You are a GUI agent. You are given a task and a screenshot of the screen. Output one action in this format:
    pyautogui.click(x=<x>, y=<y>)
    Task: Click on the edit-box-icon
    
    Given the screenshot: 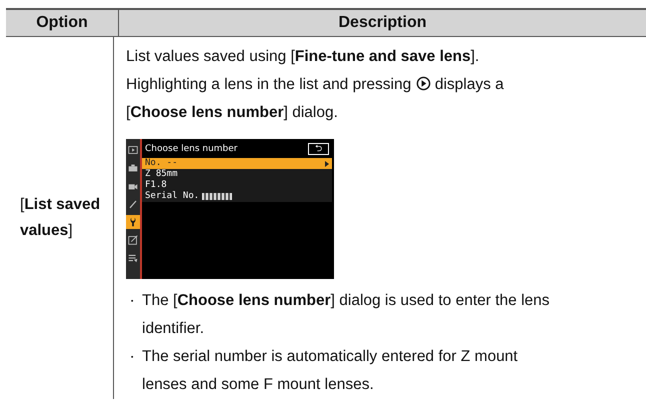 What is the action you would take?
    pyautogui.click(x=133, y=240)
    